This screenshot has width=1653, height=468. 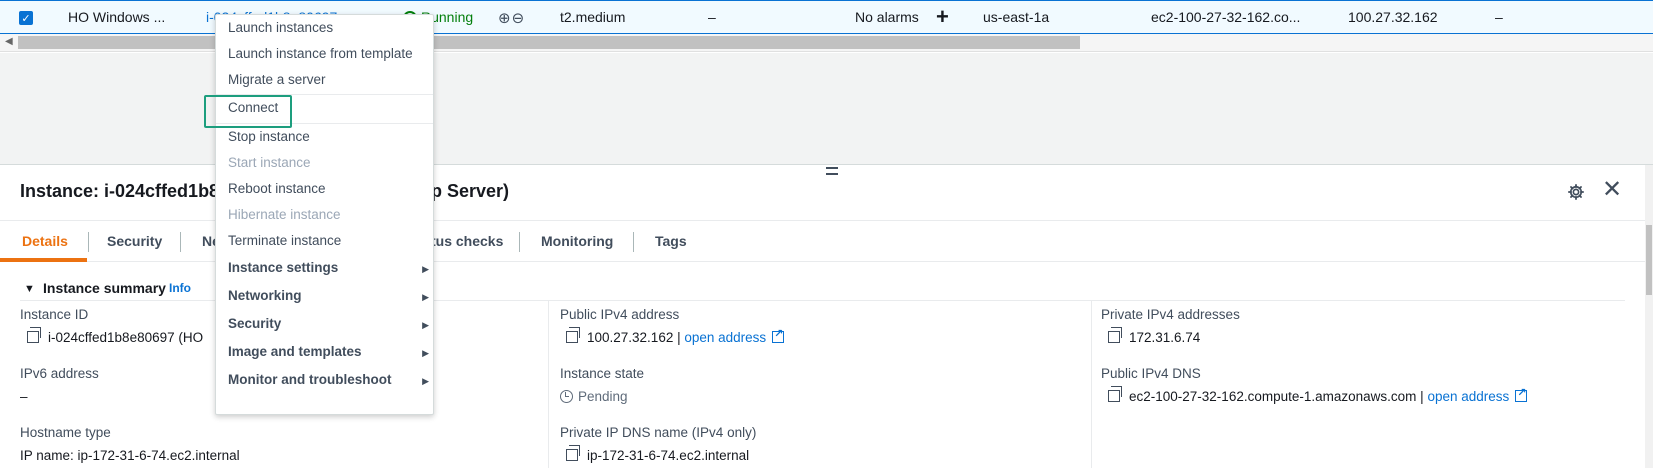 I want to click on instance-state-label: Instance state, so click(x=602, y=373).